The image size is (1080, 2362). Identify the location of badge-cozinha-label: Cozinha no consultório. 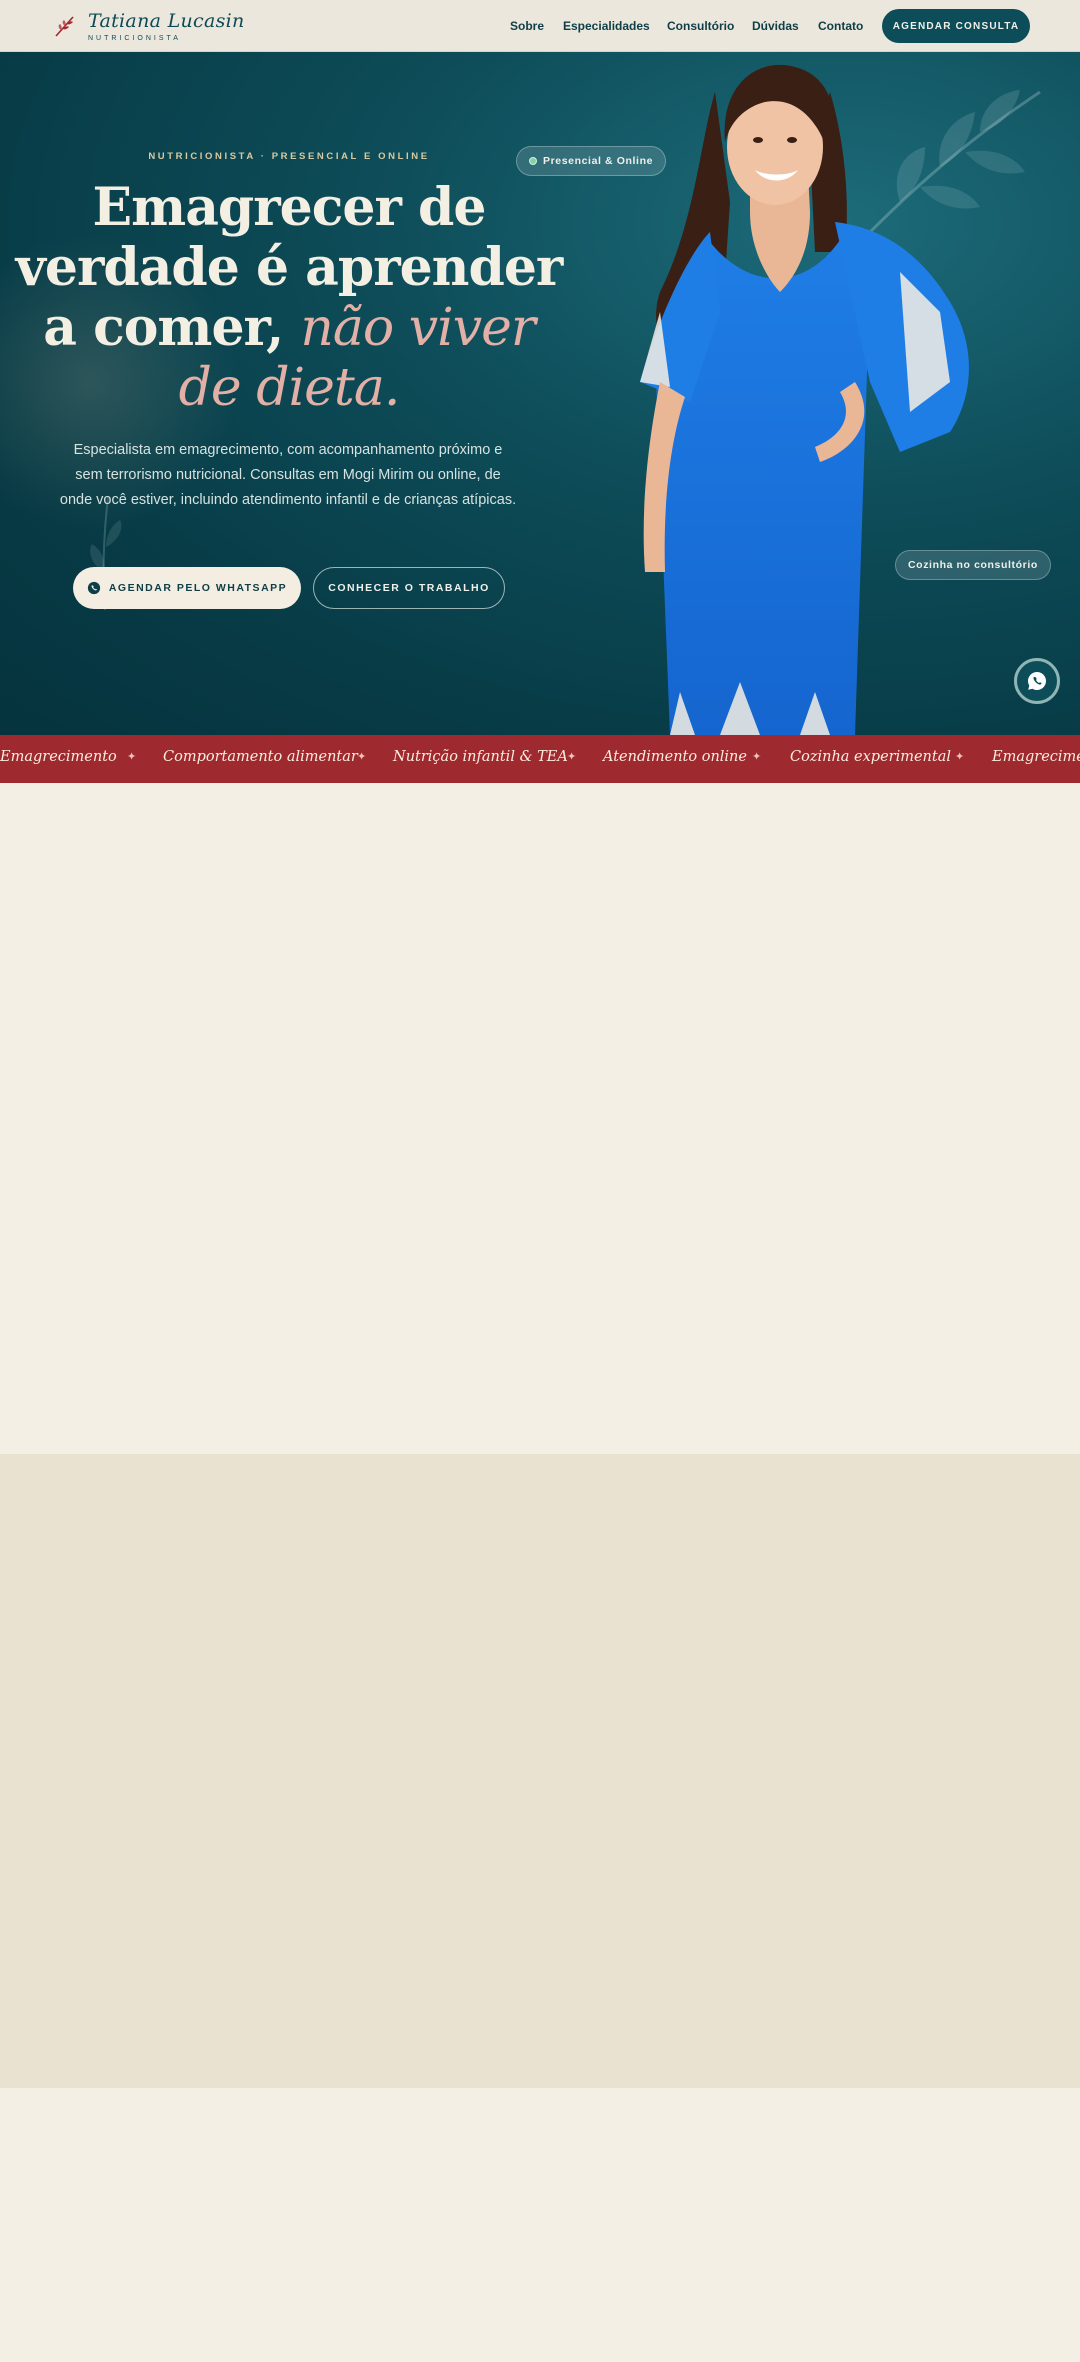
(973, 565).